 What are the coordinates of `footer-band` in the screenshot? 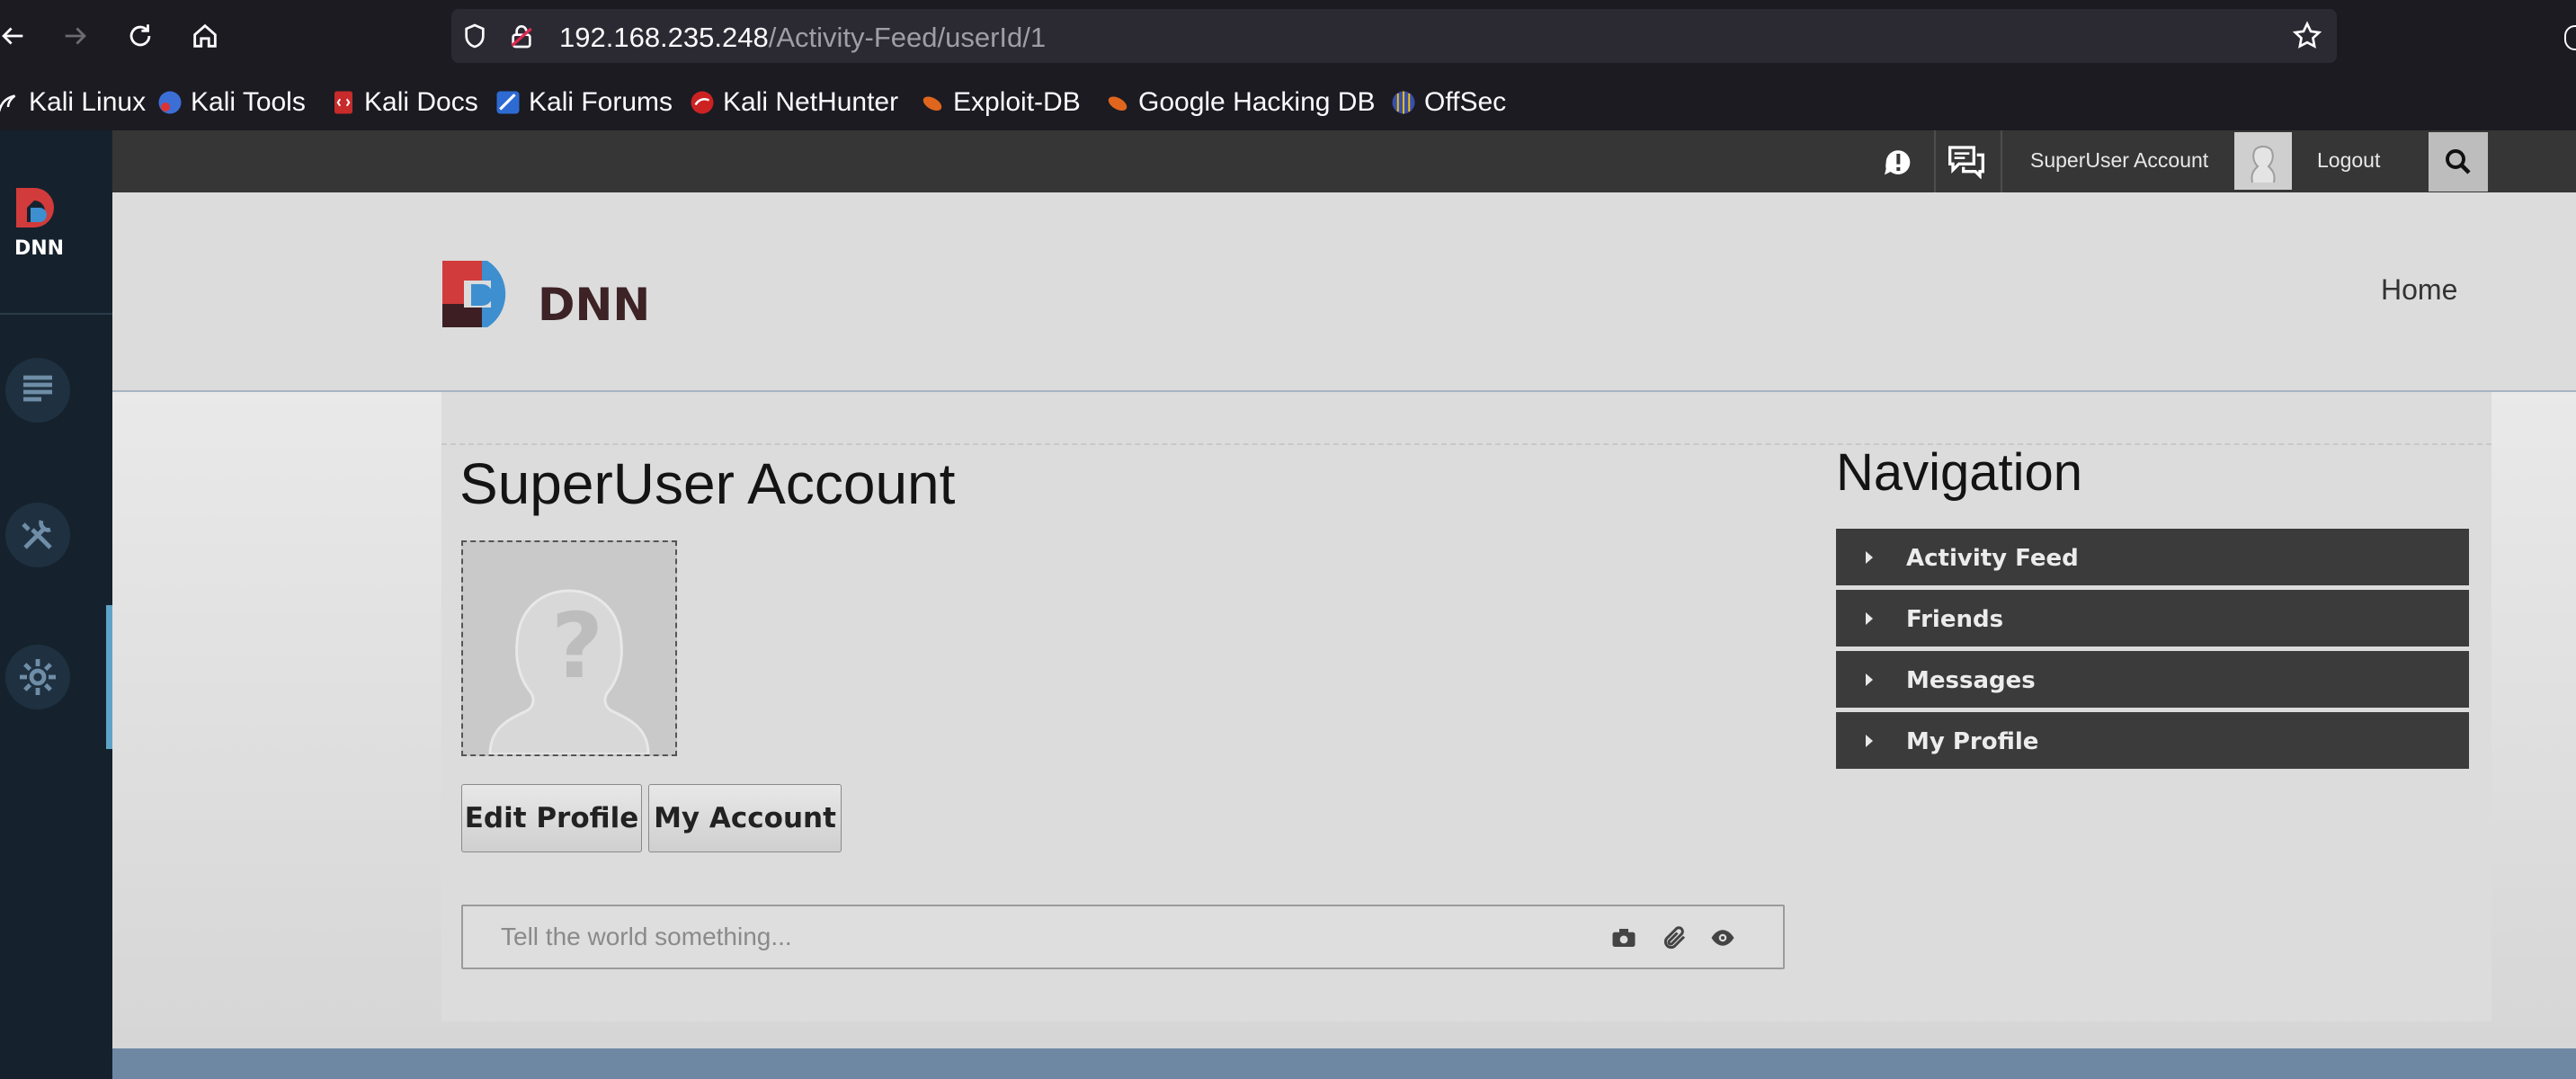 It's located at (1344, 1063).